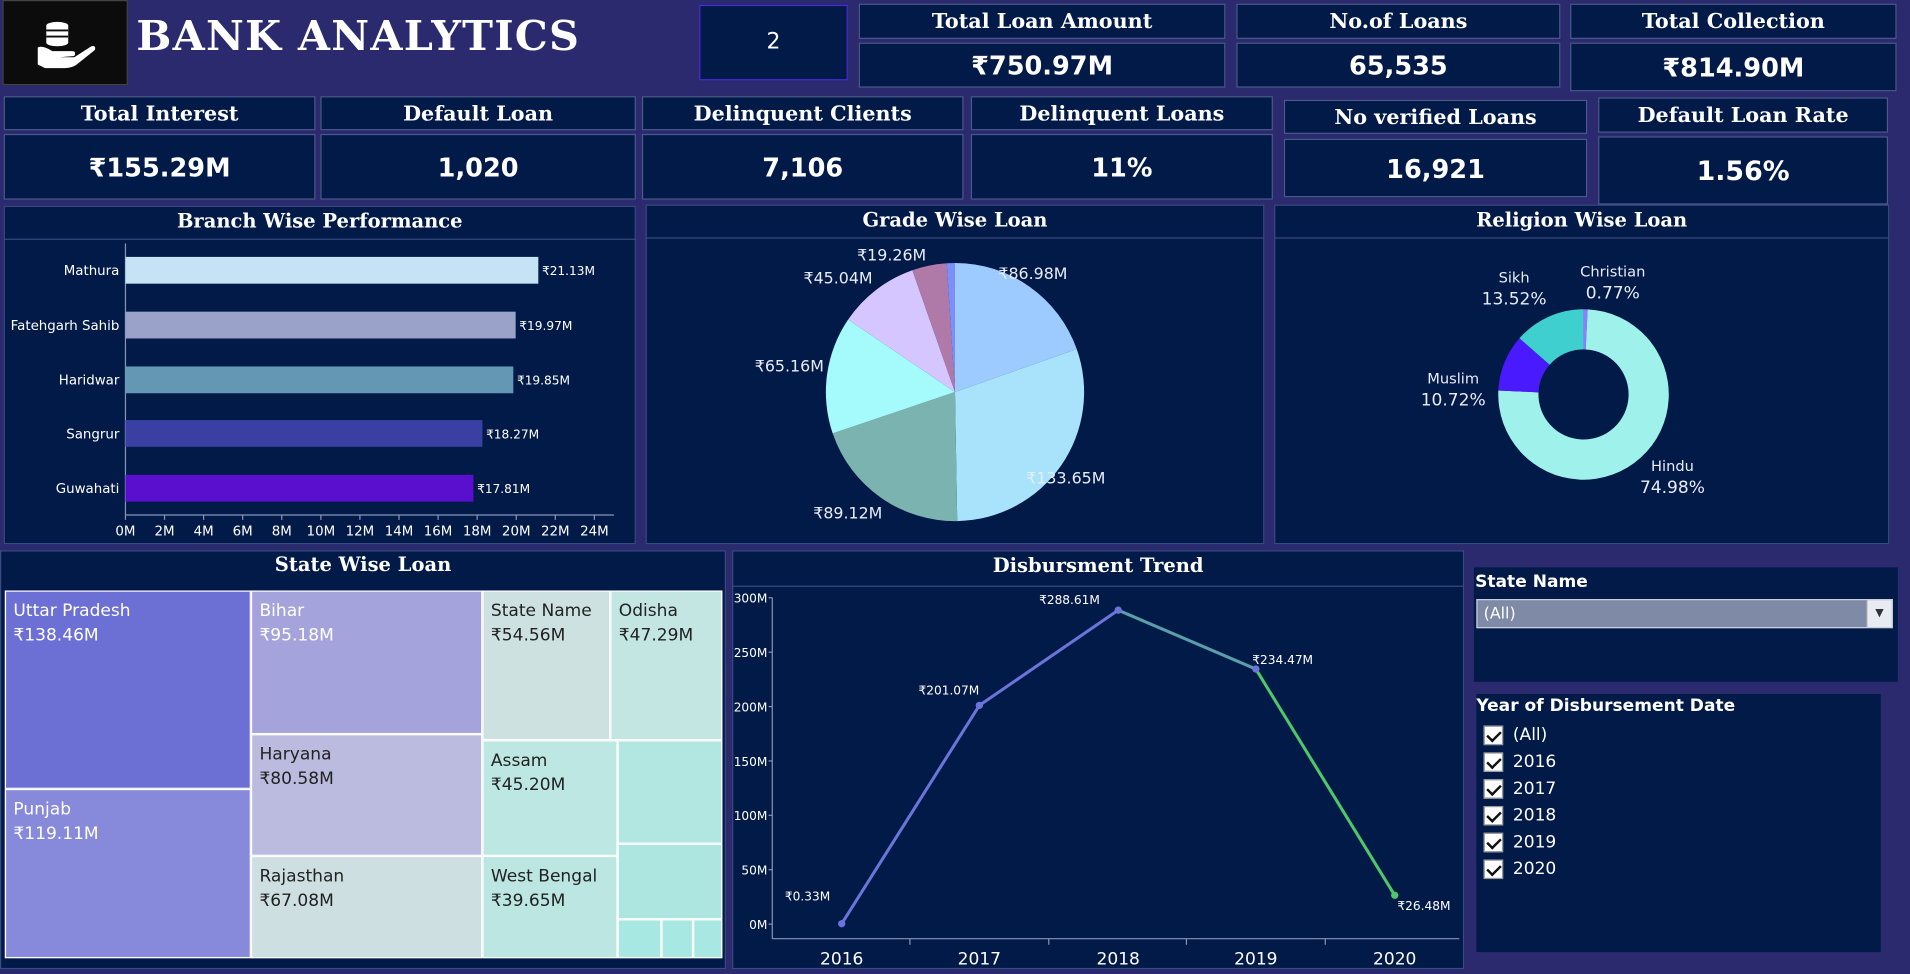  Describe the element at coordinates (1042, 65) in the screenshot. I see `kpi-total-loan-amount-value: ₹750.97M` at that location.